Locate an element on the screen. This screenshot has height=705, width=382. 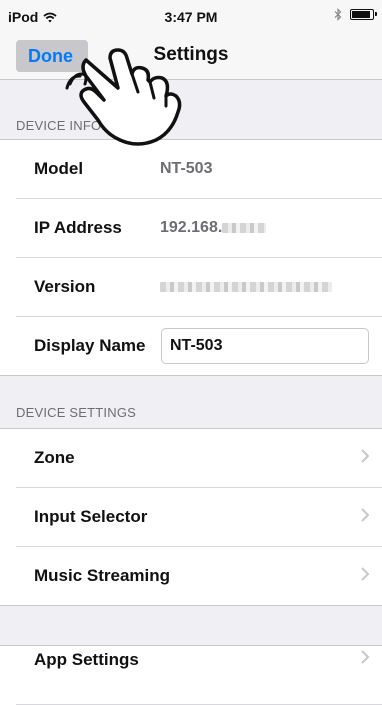
display-name-label: Display Name is located at coordinates (90, 345).